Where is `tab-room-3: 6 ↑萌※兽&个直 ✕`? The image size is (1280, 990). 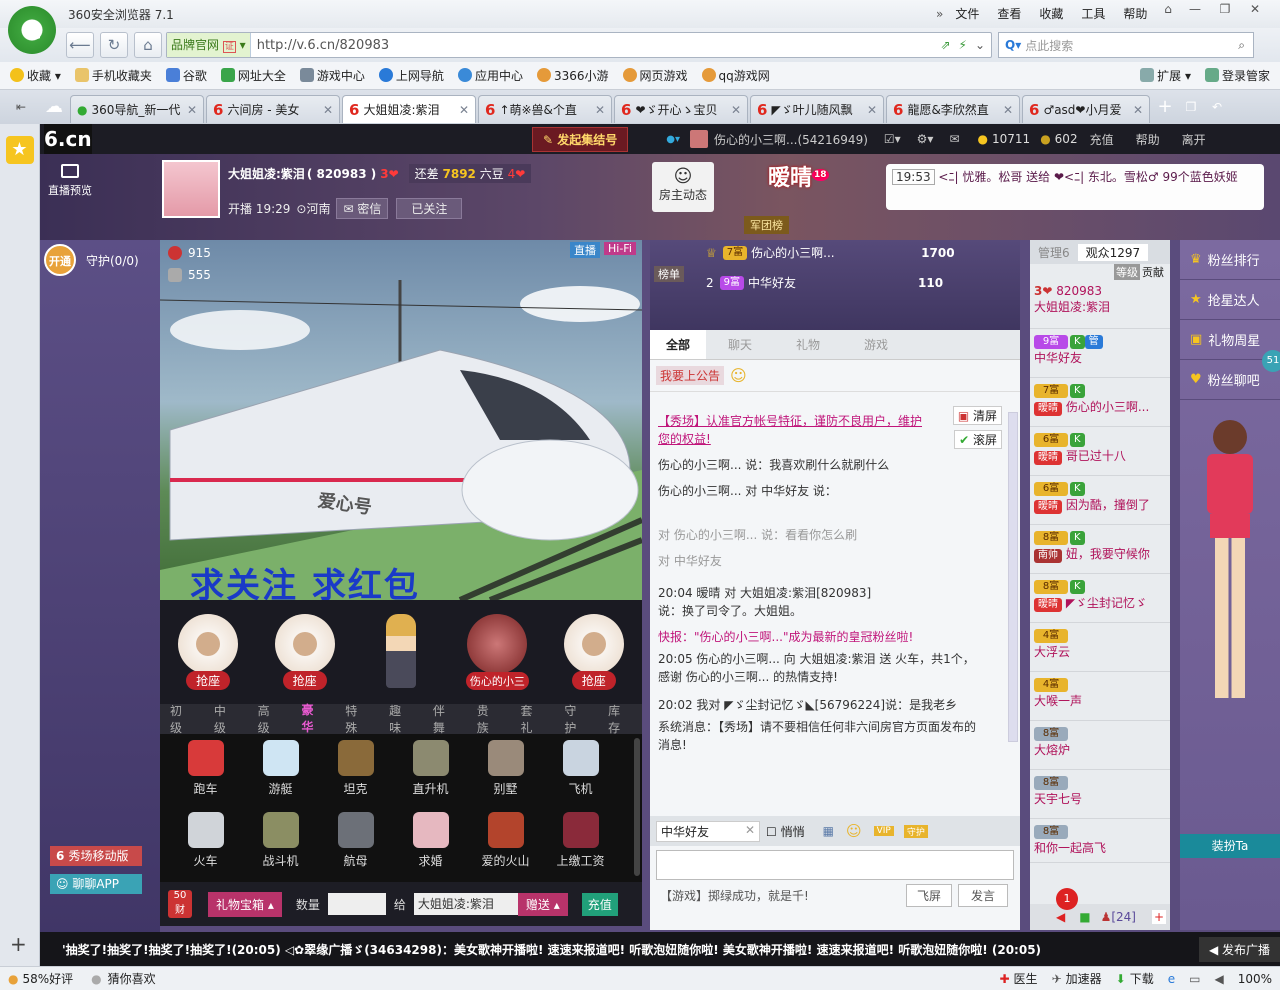
tab-room-3: 6 ↑萌※兽&个直 ✕ is located at coordinates (545, 109).